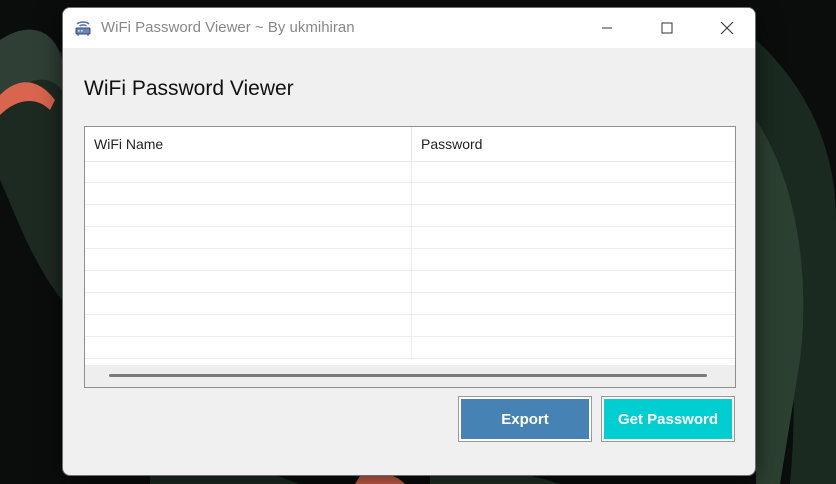 The height and width of the screenshot is (484, 836). Describe the element at coordinates (525, 419) in the screenshot. I see `export-button: Export` at that location.